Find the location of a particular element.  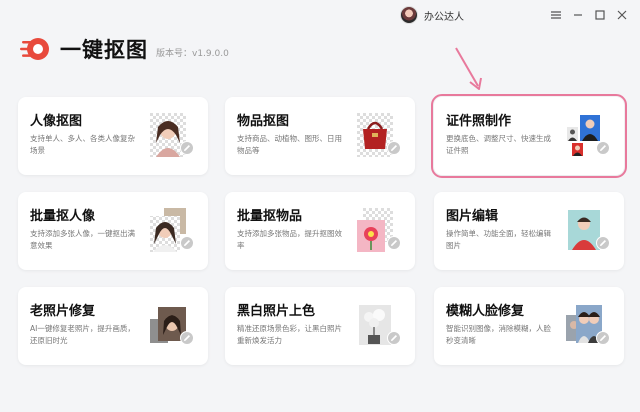

card-image-edit: 图片编辑 操作简单、功能全面，轻松编辑图片 is located at coordinates (529, 231).